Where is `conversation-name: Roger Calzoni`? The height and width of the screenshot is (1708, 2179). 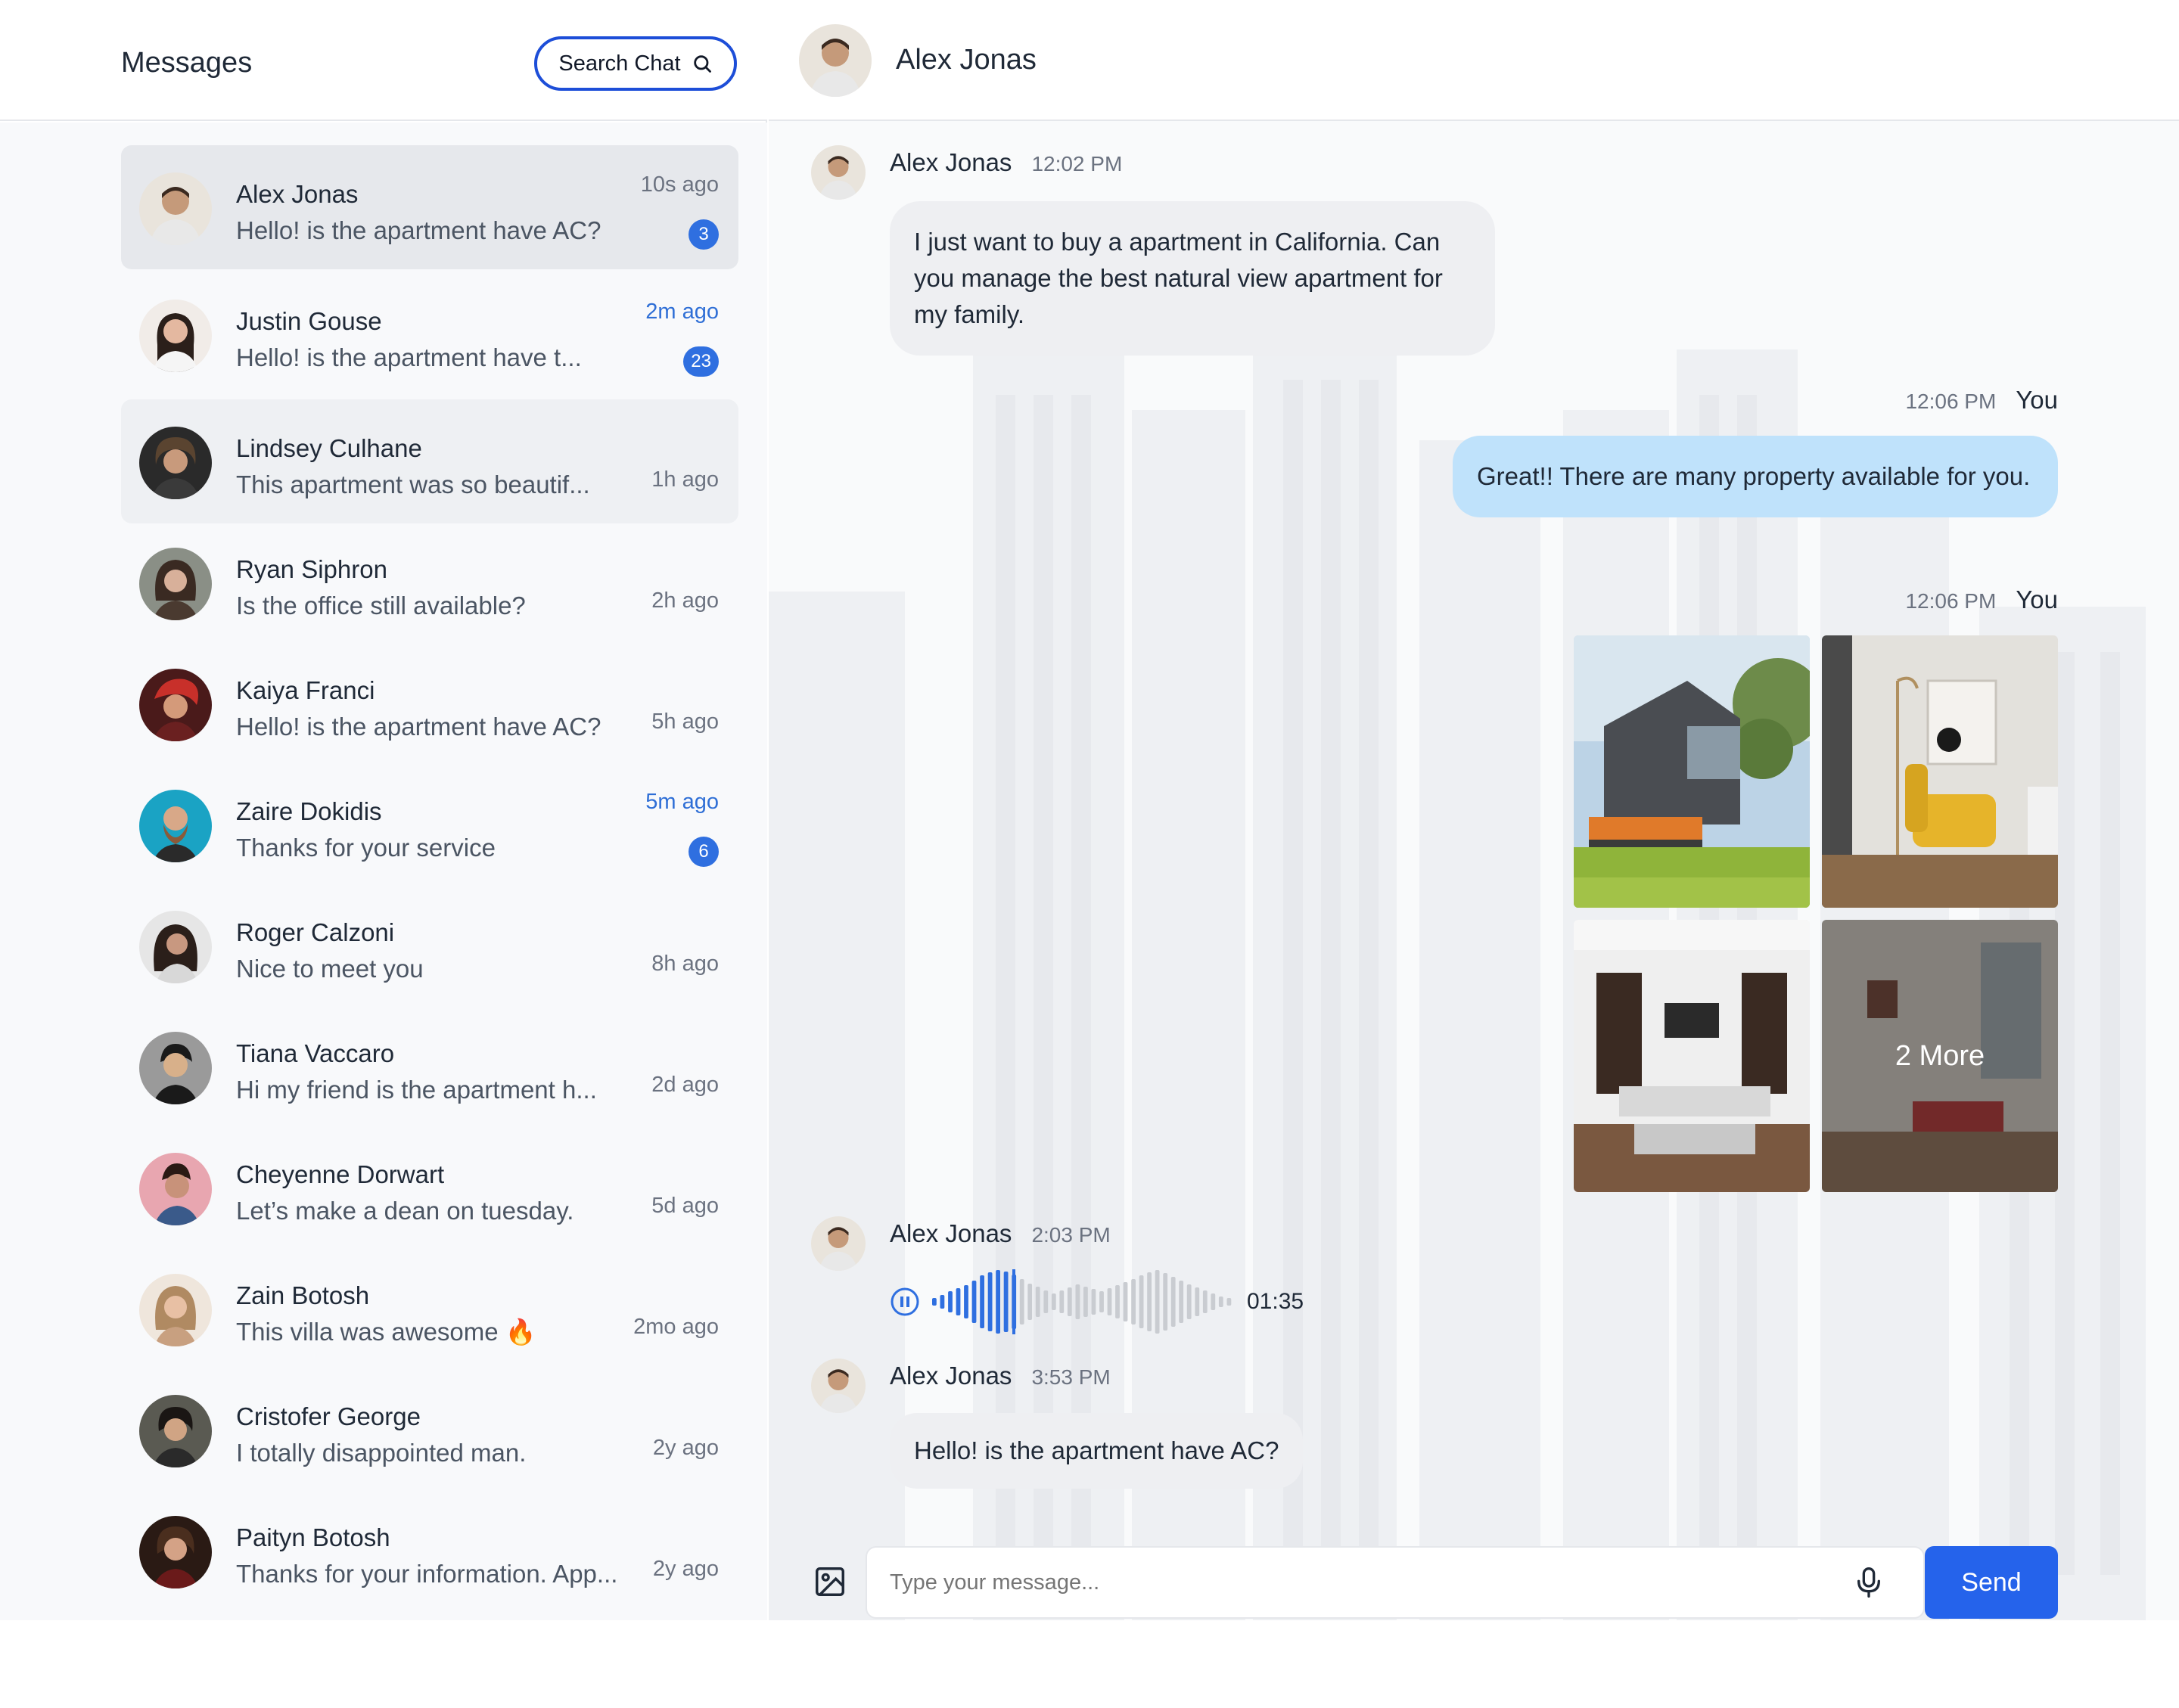
conversation-name: Roger Calzoni is located at coordinates (315, 932).